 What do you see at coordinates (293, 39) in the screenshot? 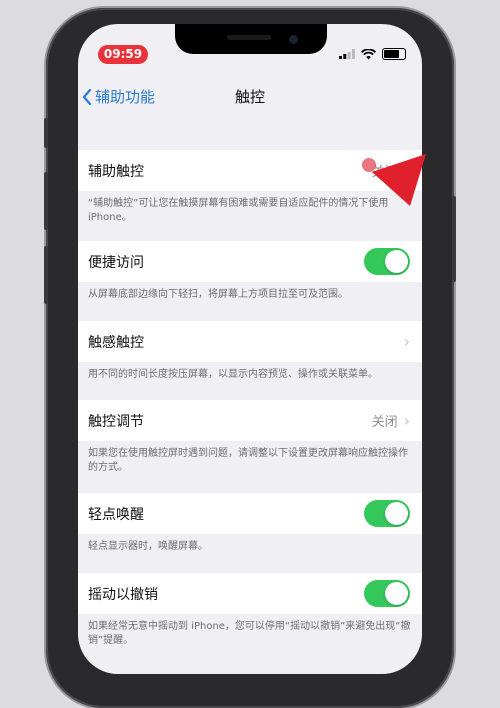
I see `camera-icon` at bounding box center [293, 39].